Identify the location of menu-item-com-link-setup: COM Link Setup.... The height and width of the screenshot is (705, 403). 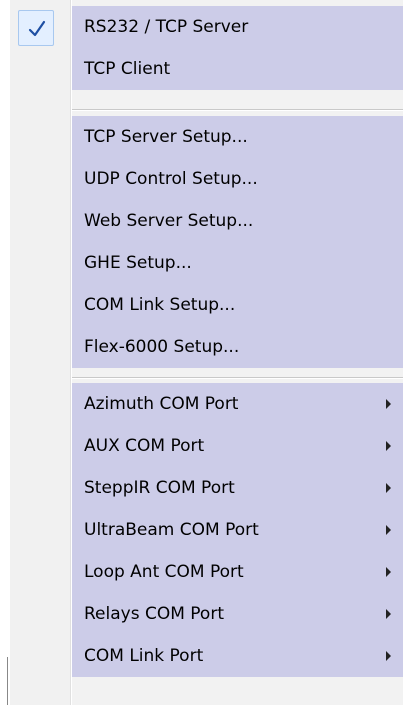
(237, 305).